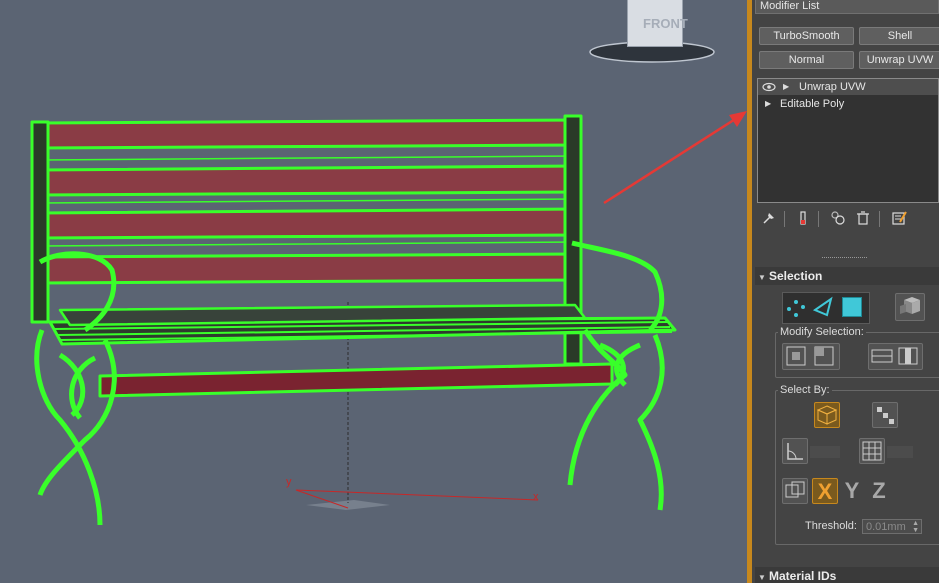 Image resolution: width=939 pixels, height=583 pixels. Describe the element at coordinates (796, 276) in the screenshot. I see `rollout-title: Selection` at that location.